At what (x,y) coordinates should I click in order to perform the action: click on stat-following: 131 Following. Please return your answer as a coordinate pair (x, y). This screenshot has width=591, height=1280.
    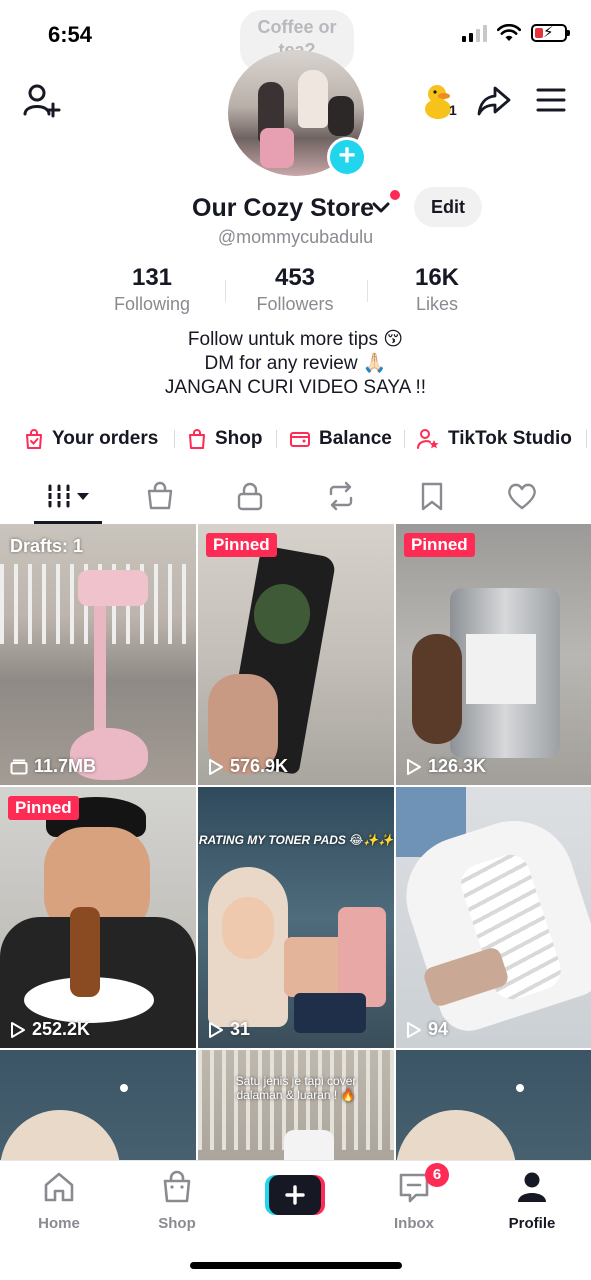
    Looking at the image, I should click on (152, 289).